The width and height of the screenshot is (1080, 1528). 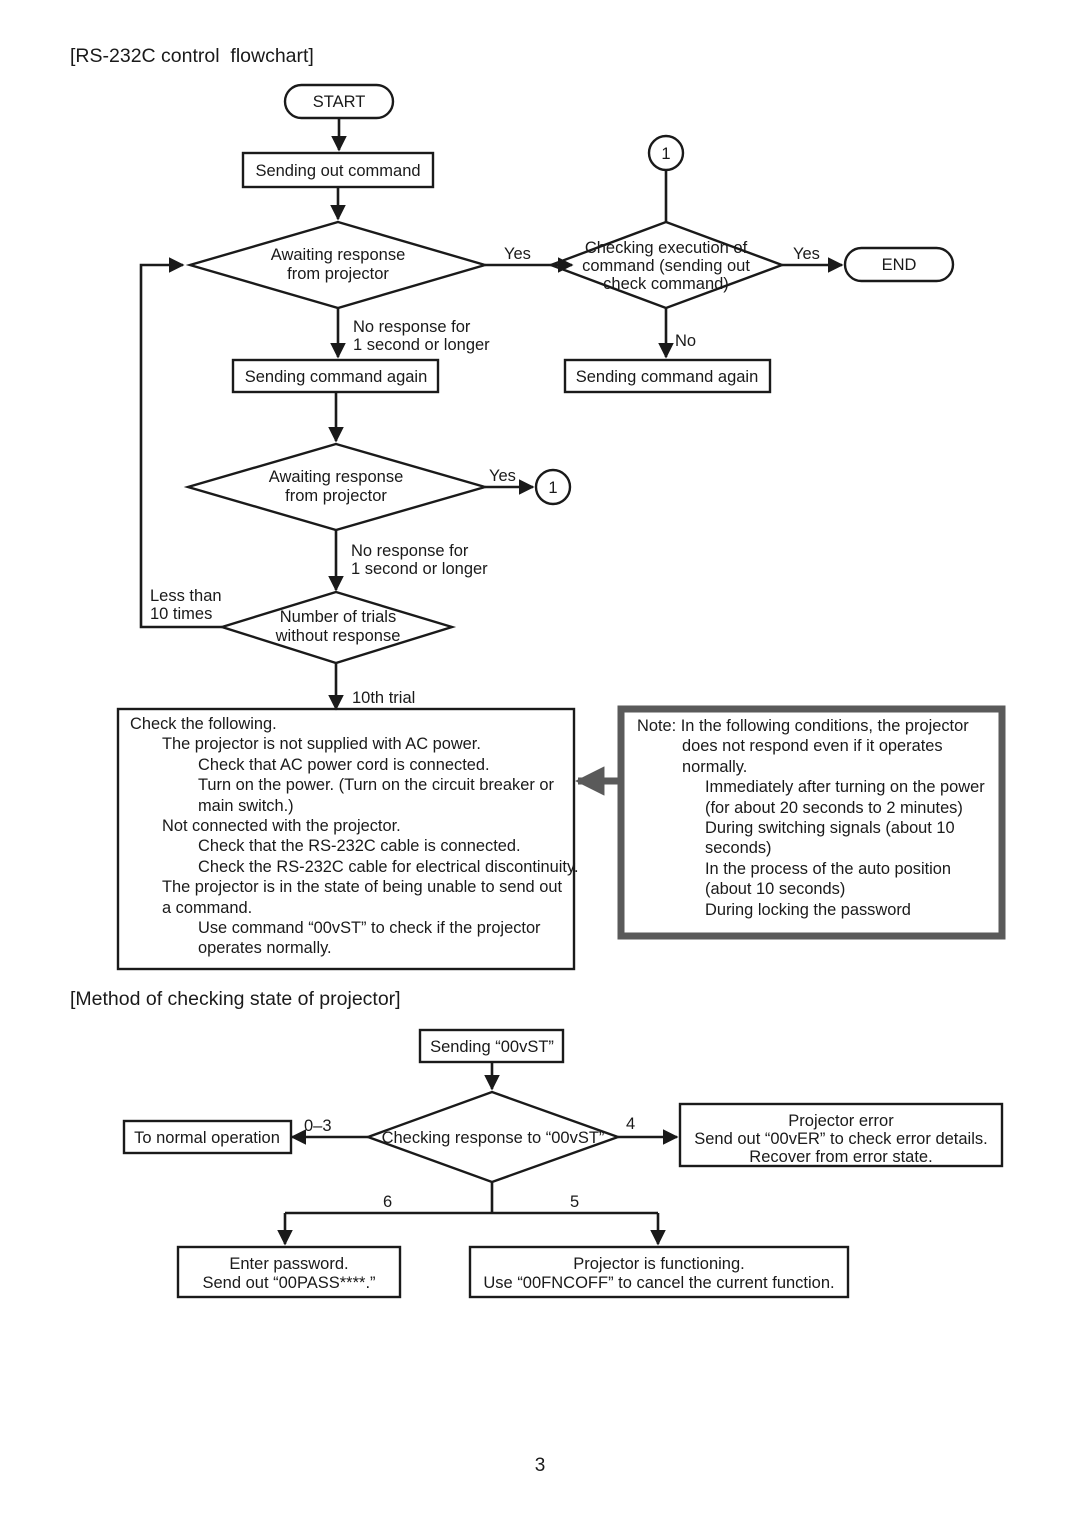 I want to click on note-box-line-4: (for about 20 seconds to 2 minutes), so click(x=834, y=807).